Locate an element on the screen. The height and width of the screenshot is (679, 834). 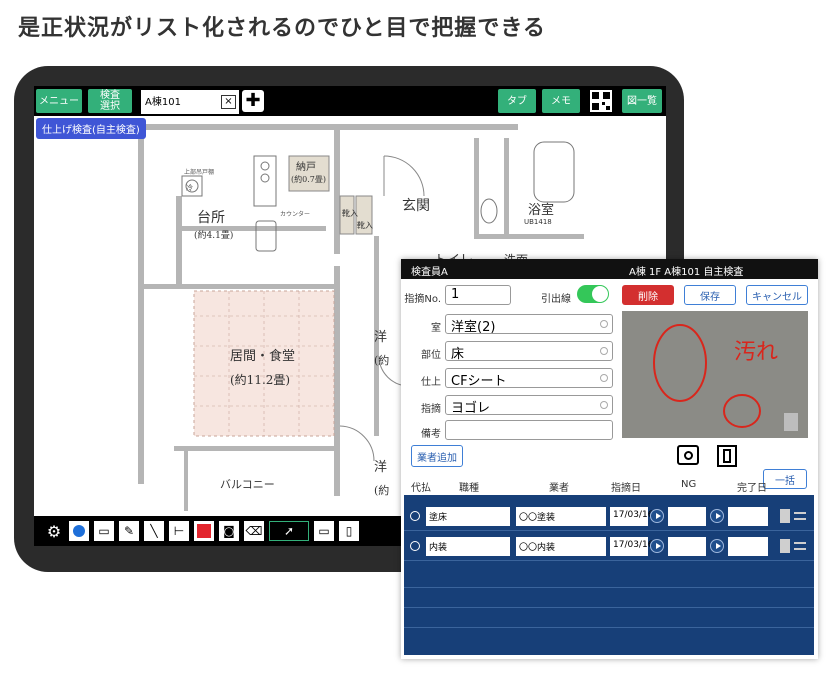
room-western2-sub: (約 is located at coordinates (381, 490).